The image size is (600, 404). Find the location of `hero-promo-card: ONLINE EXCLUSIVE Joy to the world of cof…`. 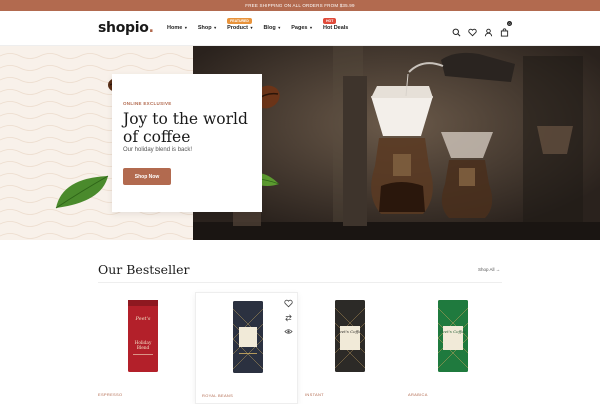

hero-promo-card: ONLINE EXCLUSIVE Joy to the world of cof… is located at coordinates (187, 143).